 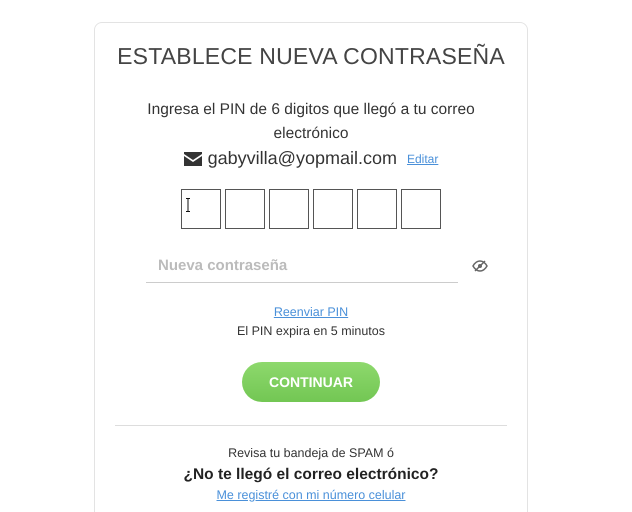 What do you see at coordinates (188, 205) in the screenshot?
I see `text-cursor-icon` at bounding box center [188, 205].